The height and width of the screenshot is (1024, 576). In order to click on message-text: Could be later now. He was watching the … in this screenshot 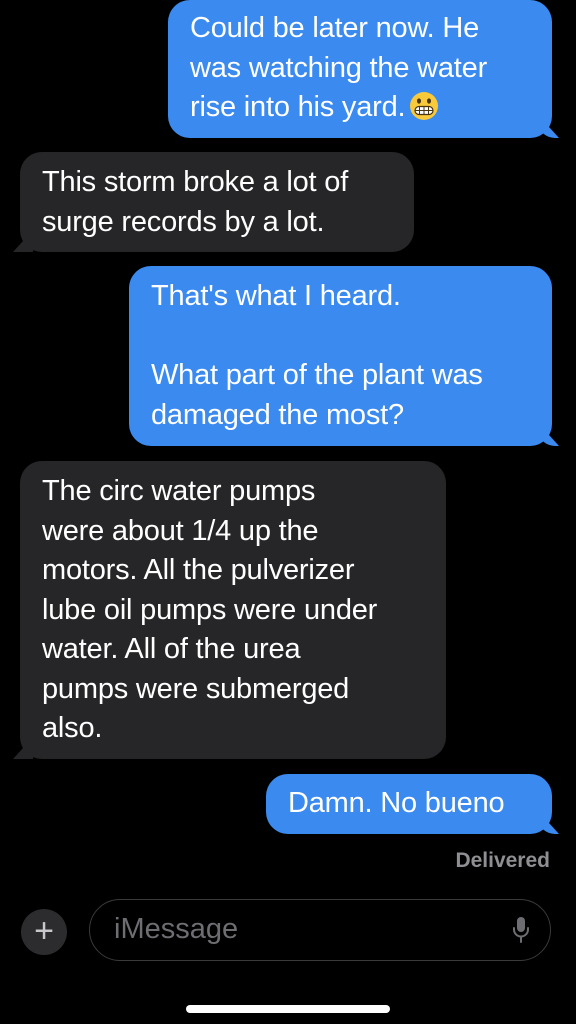, I will do `click(339, 67)`.